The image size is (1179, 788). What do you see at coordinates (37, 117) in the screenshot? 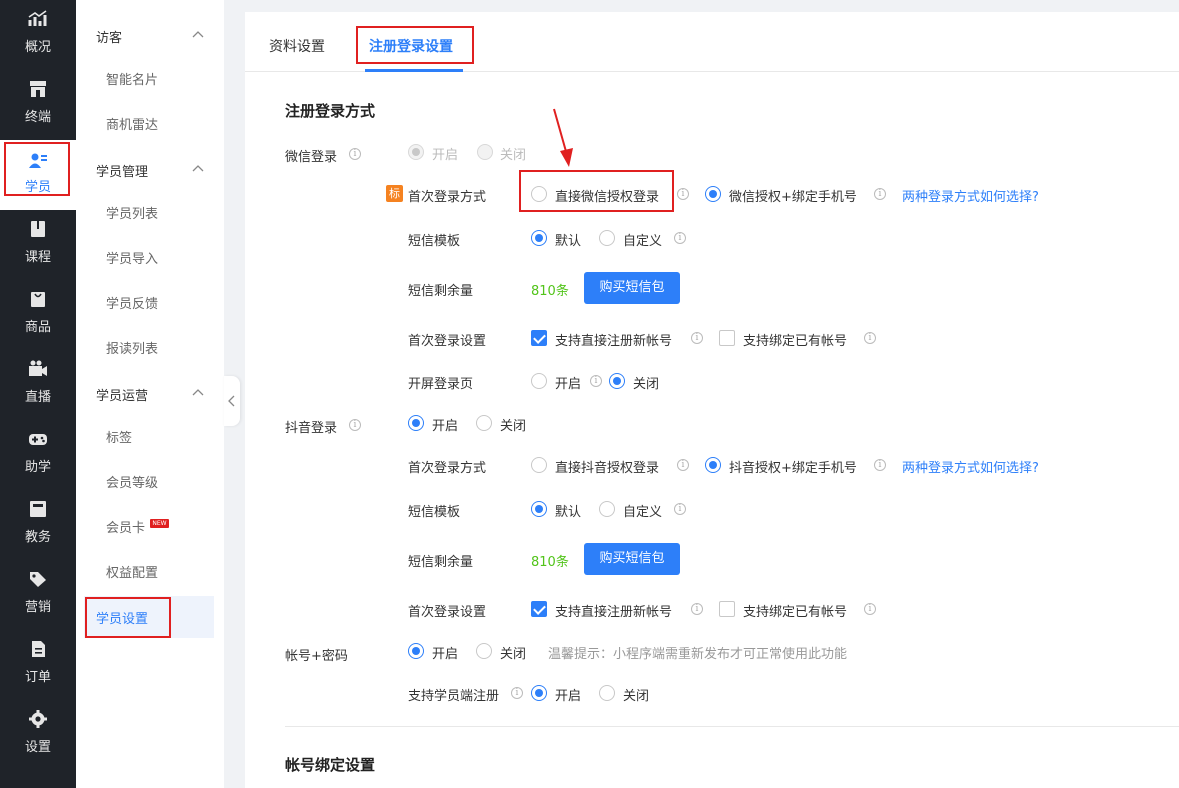
I see `rail-label: 终端` at bounding box center [37, 117].